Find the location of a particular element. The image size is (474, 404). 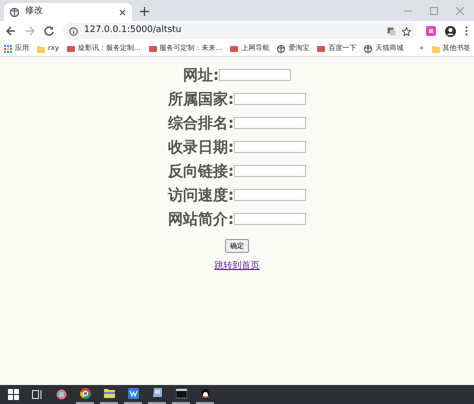

new-tab-icon is located at coordinates (144, 11).